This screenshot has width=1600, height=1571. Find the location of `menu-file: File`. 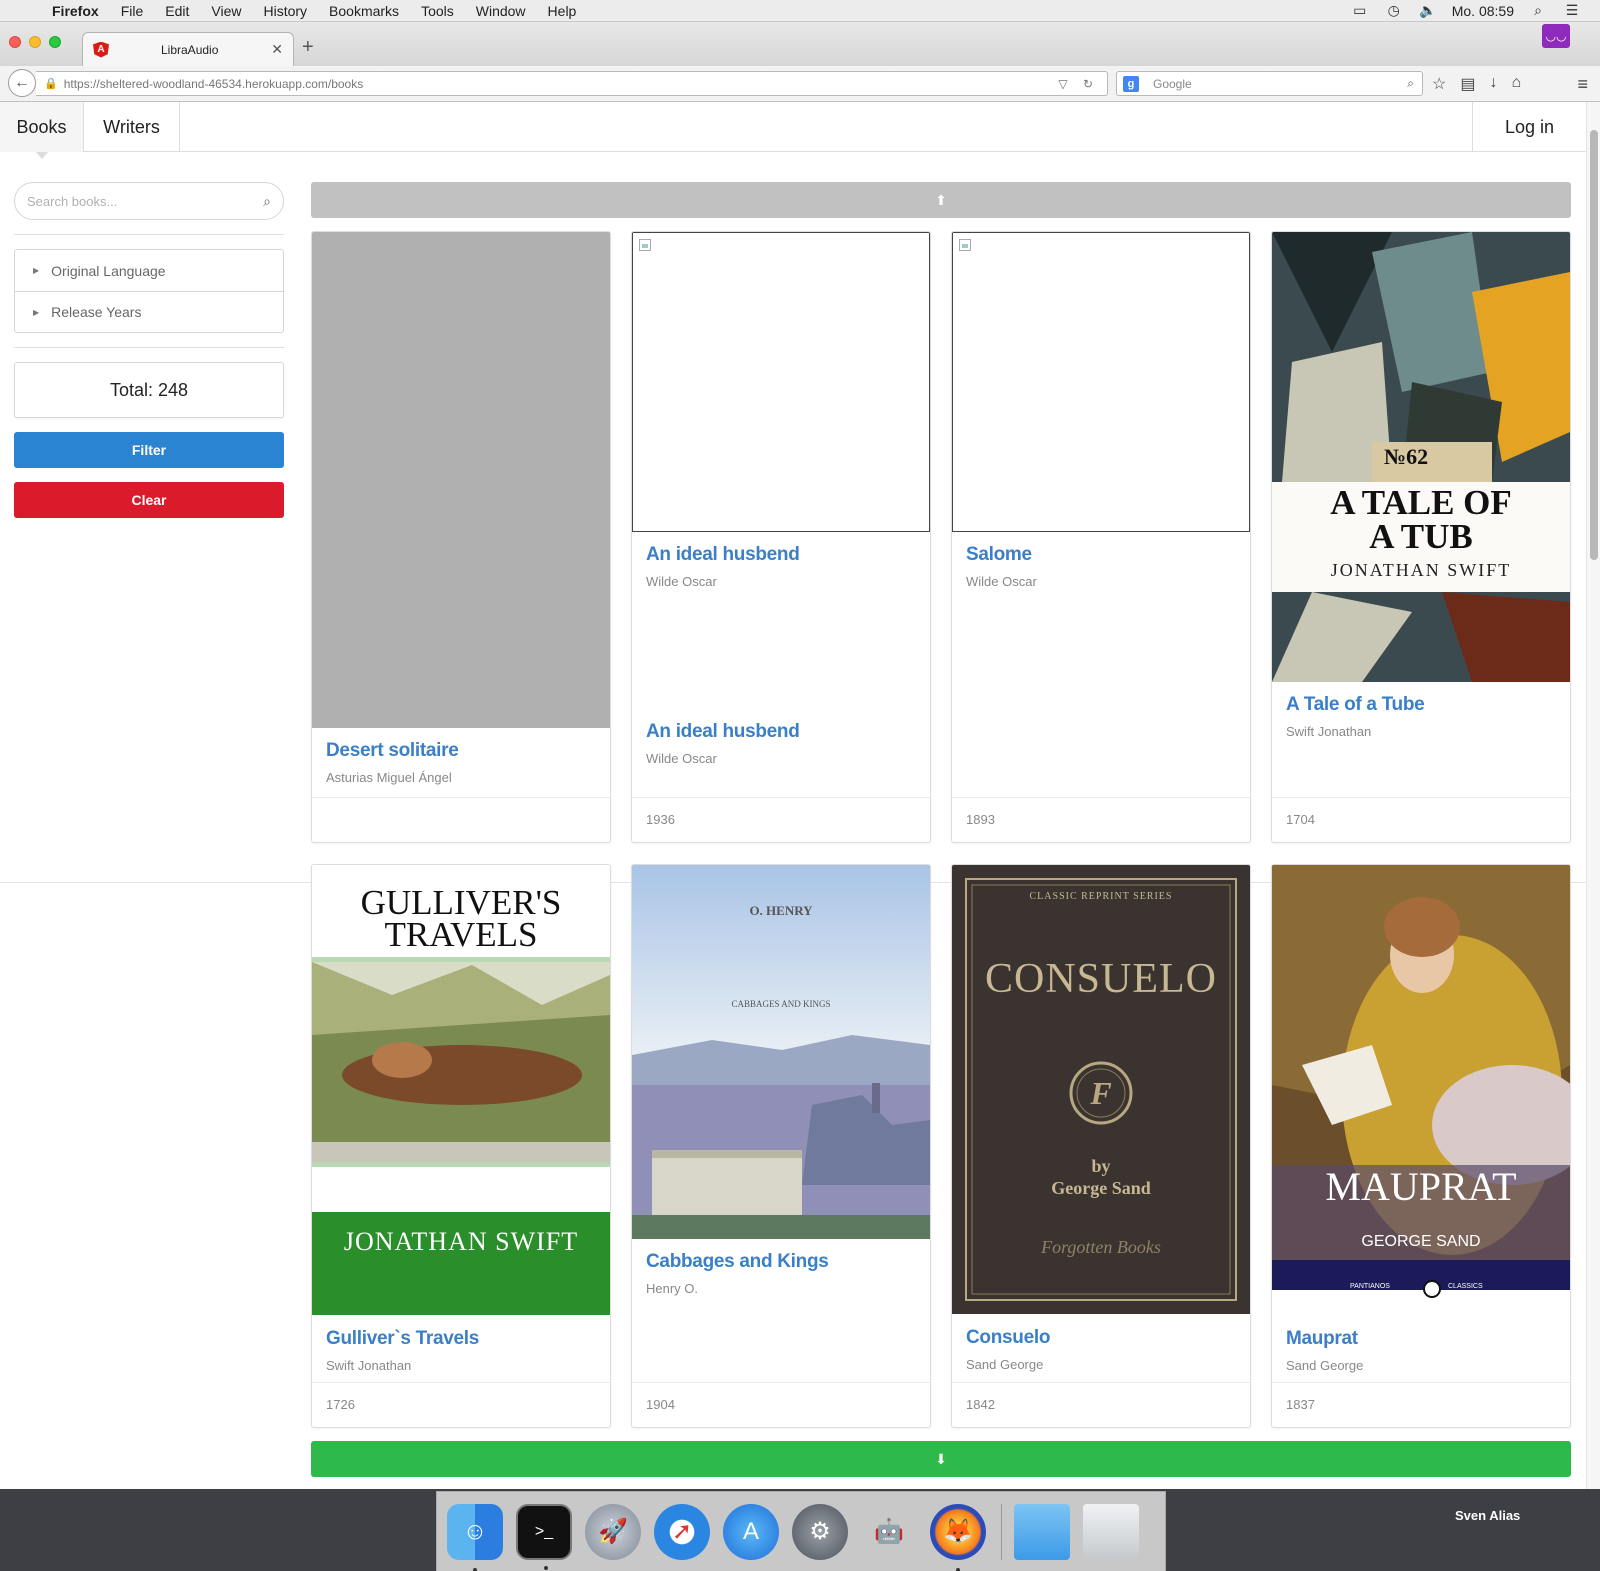

menu-file: File is located at coordinates (132, 11).